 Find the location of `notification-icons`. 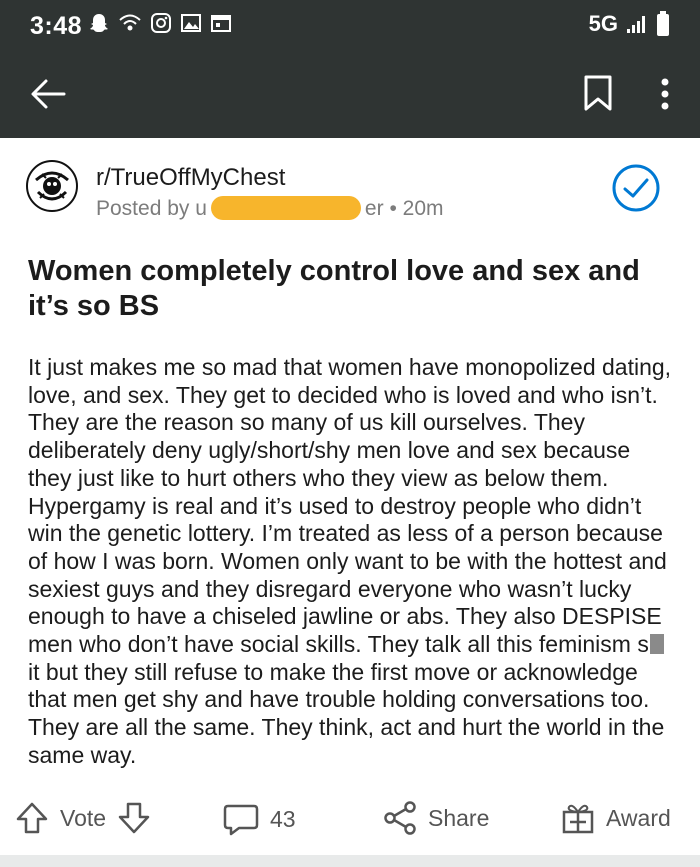

notification-icons is located at coordinates (160, 23).